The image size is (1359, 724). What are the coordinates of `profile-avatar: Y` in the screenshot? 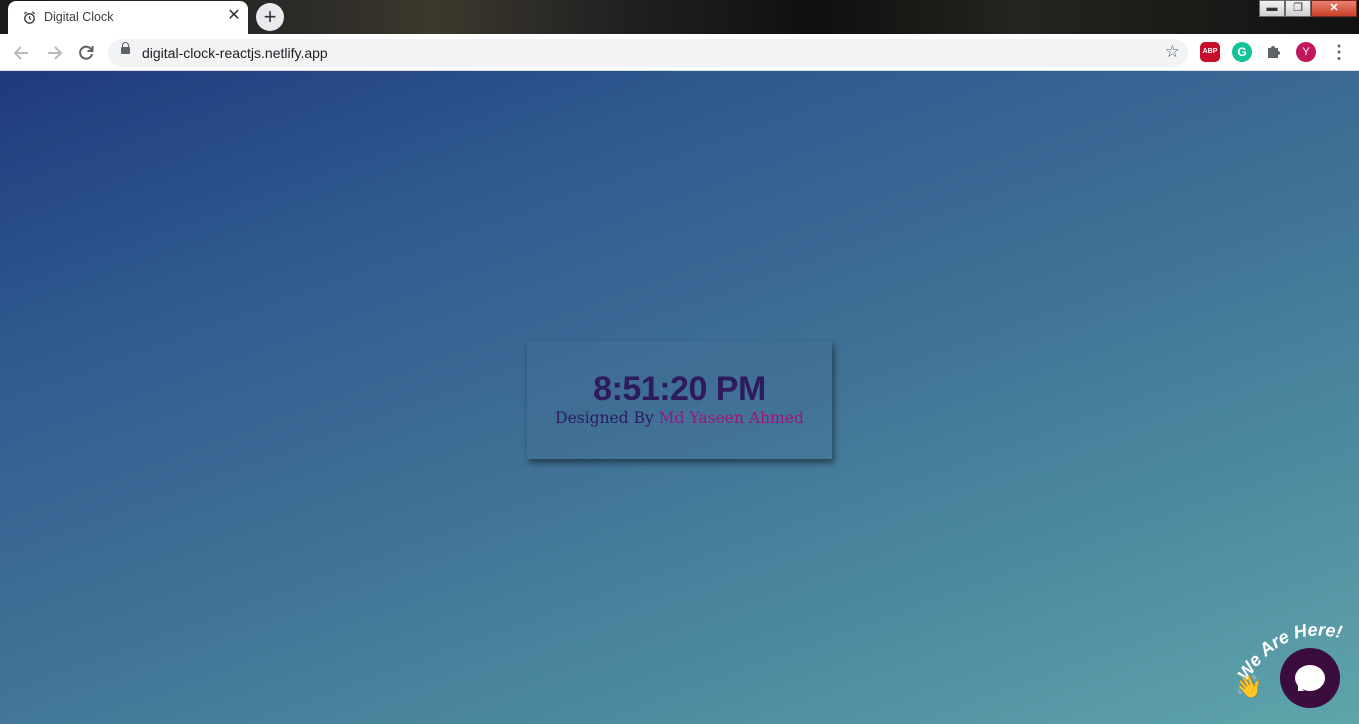 It's located at (1306, 52).